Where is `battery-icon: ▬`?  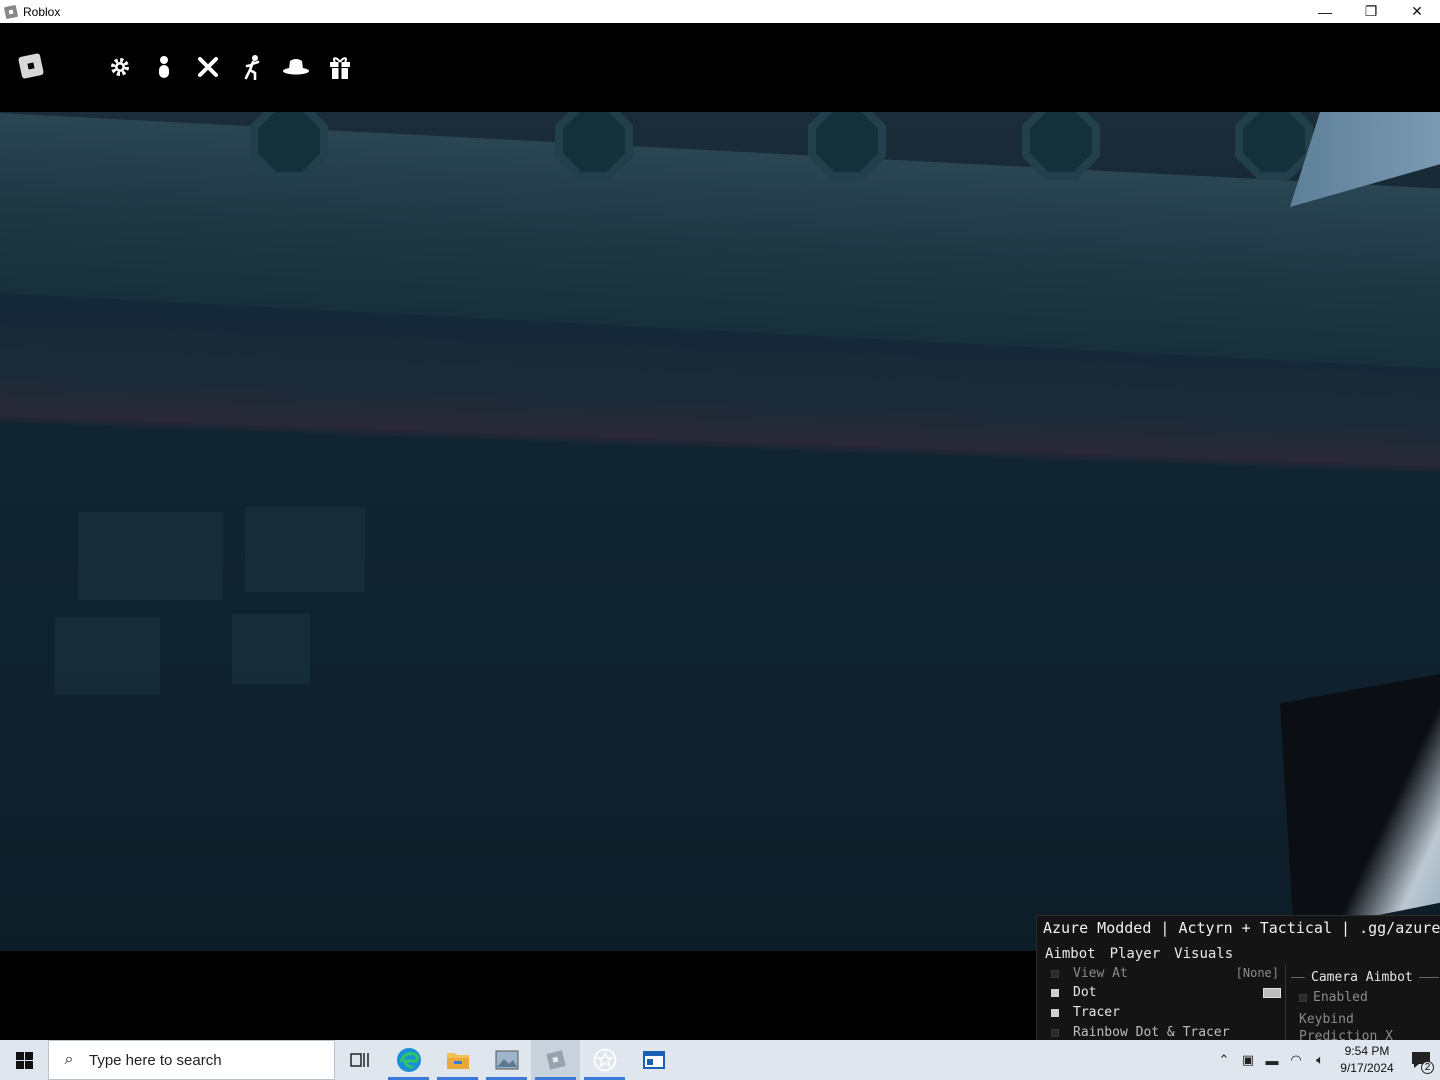 battery-icon: ▬ is located at coordinates (1272, 1060).